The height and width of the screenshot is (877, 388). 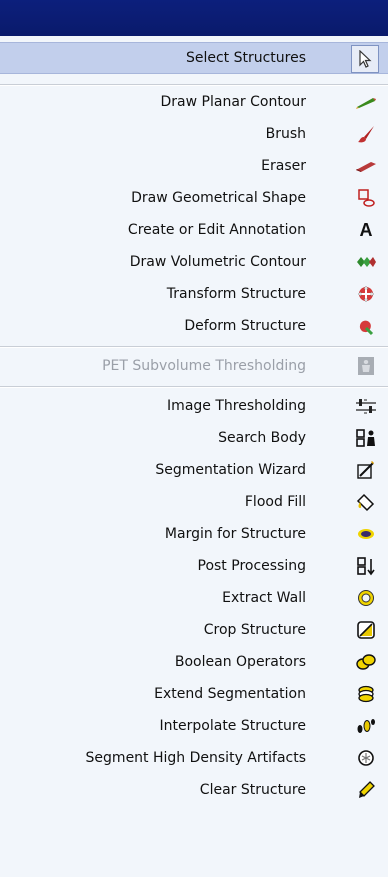 I want to click on menu-item-label: Draw Geometrical Shape, so click(x=218, y=198).